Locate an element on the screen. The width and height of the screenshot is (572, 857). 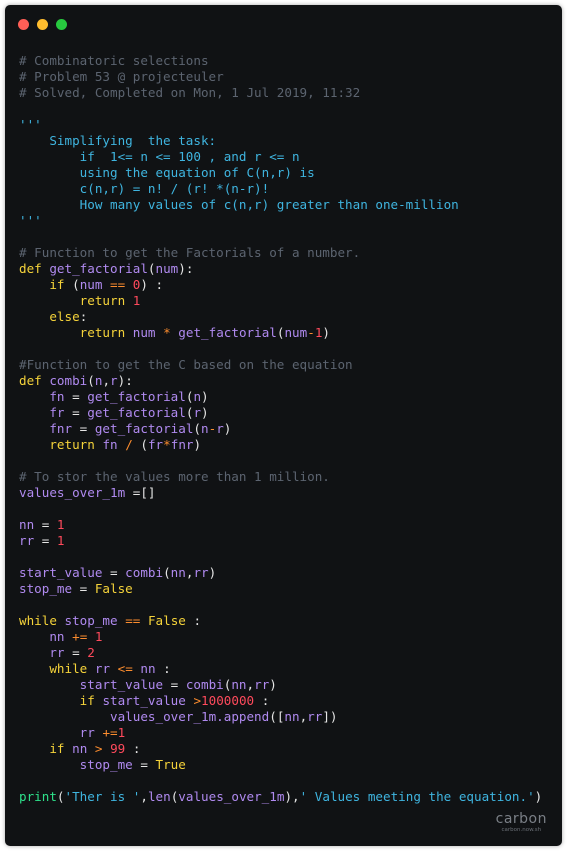
minimize-dot-icon is located at coordinates (42, 24).